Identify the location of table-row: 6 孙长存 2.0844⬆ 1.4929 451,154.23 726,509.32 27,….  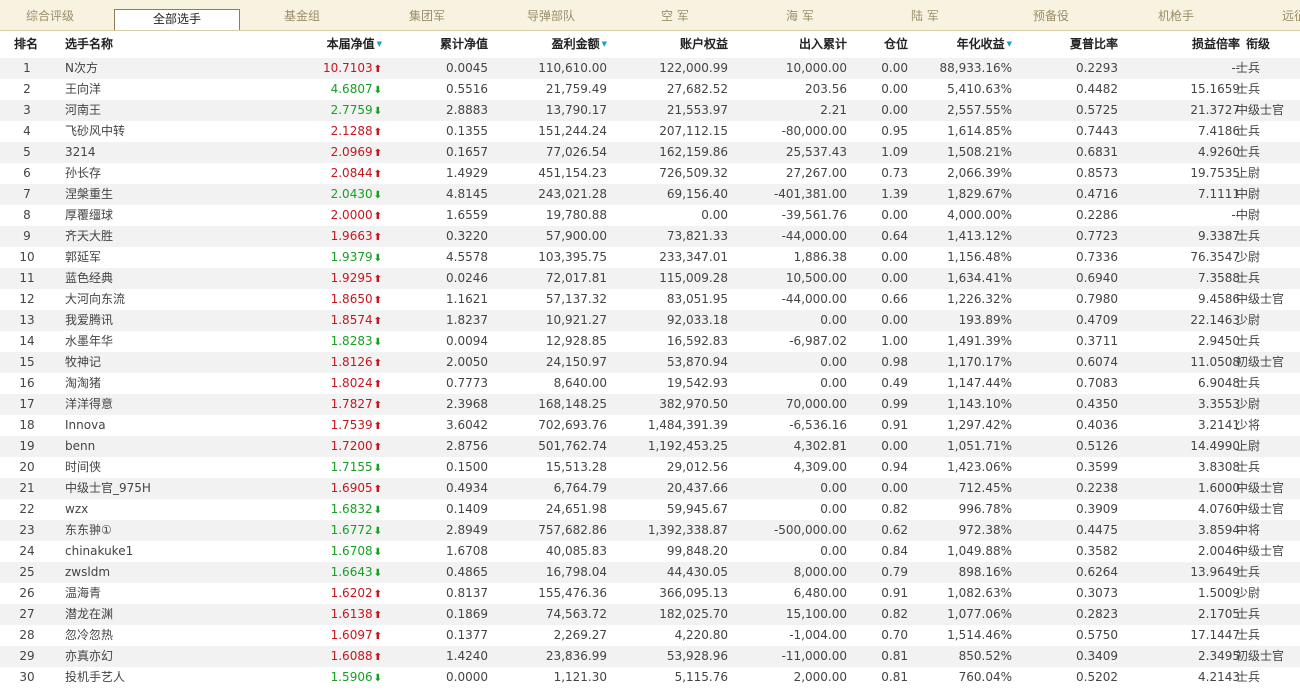
(650, 173).